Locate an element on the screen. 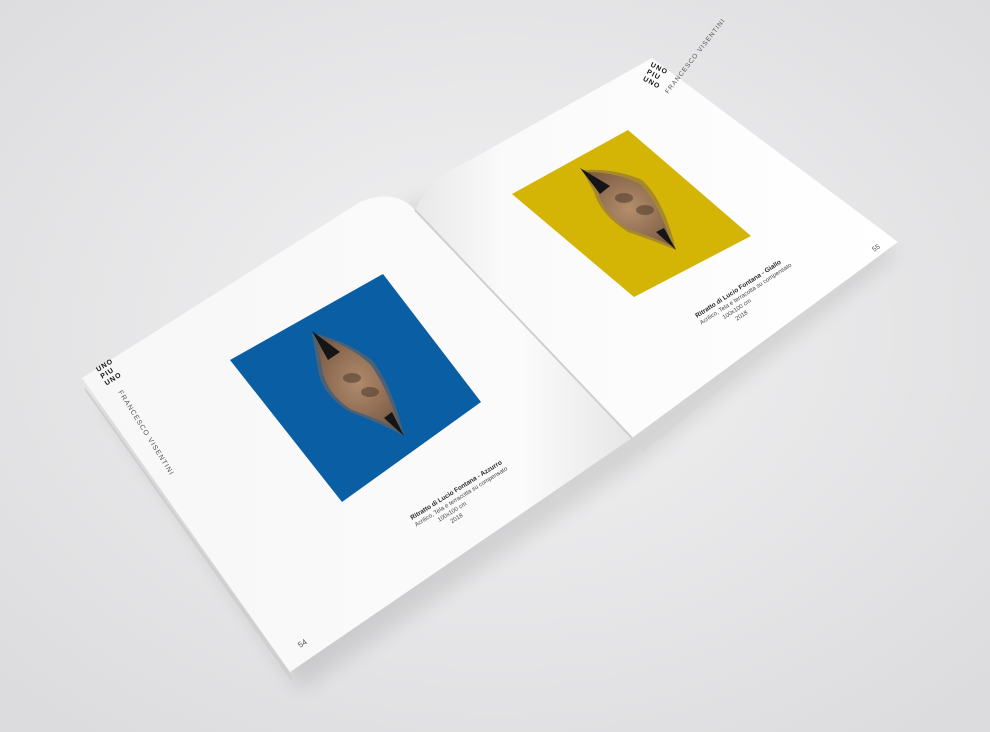 The height and width of the screenshot is (732, 990). face-eye-left-right is located at coordinates (624, 198).